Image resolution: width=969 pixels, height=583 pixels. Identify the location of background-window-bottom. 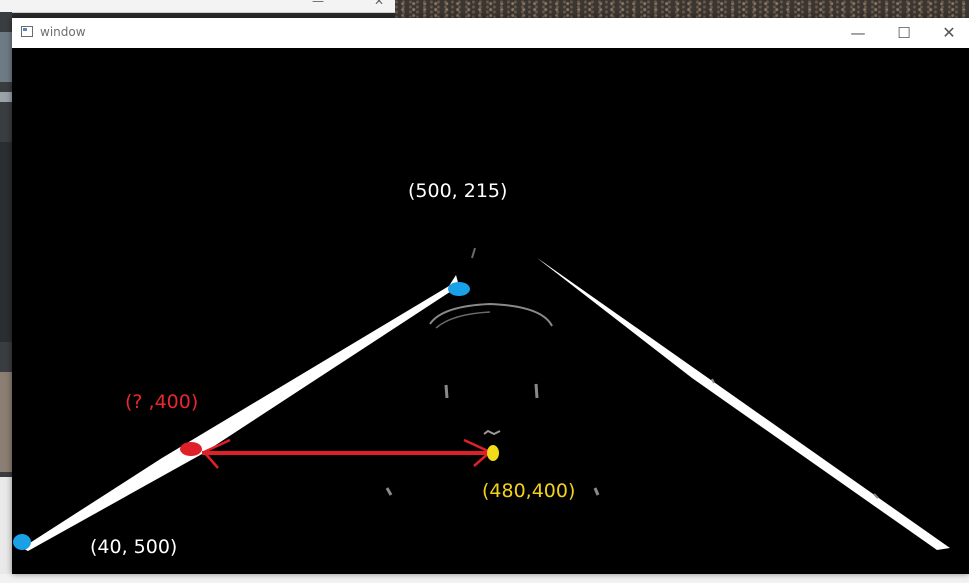
(484, 578).